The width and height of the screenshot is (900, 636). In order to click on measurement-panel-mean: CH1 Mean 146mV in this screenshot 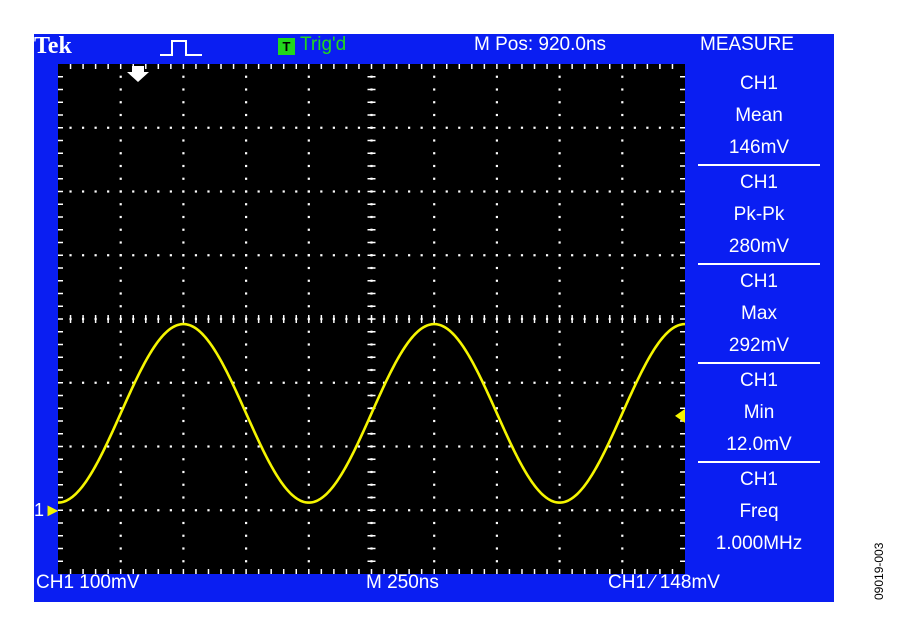, I will do `click(759, 116)`.